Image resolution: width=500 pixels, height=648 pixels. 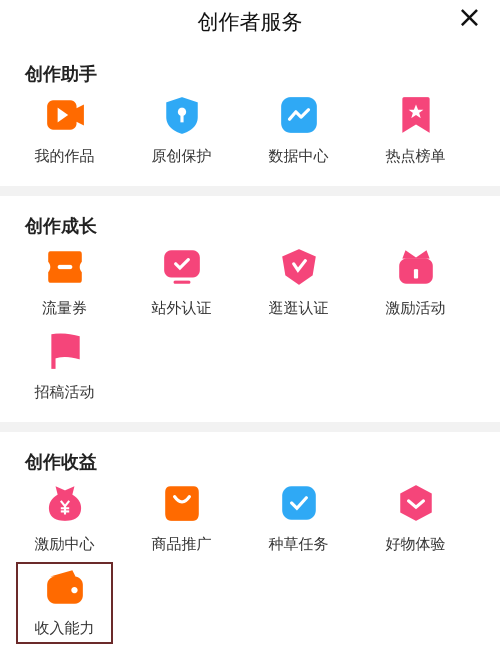 I want to click on service-item: 数据中心, so click(x=298, y=131).